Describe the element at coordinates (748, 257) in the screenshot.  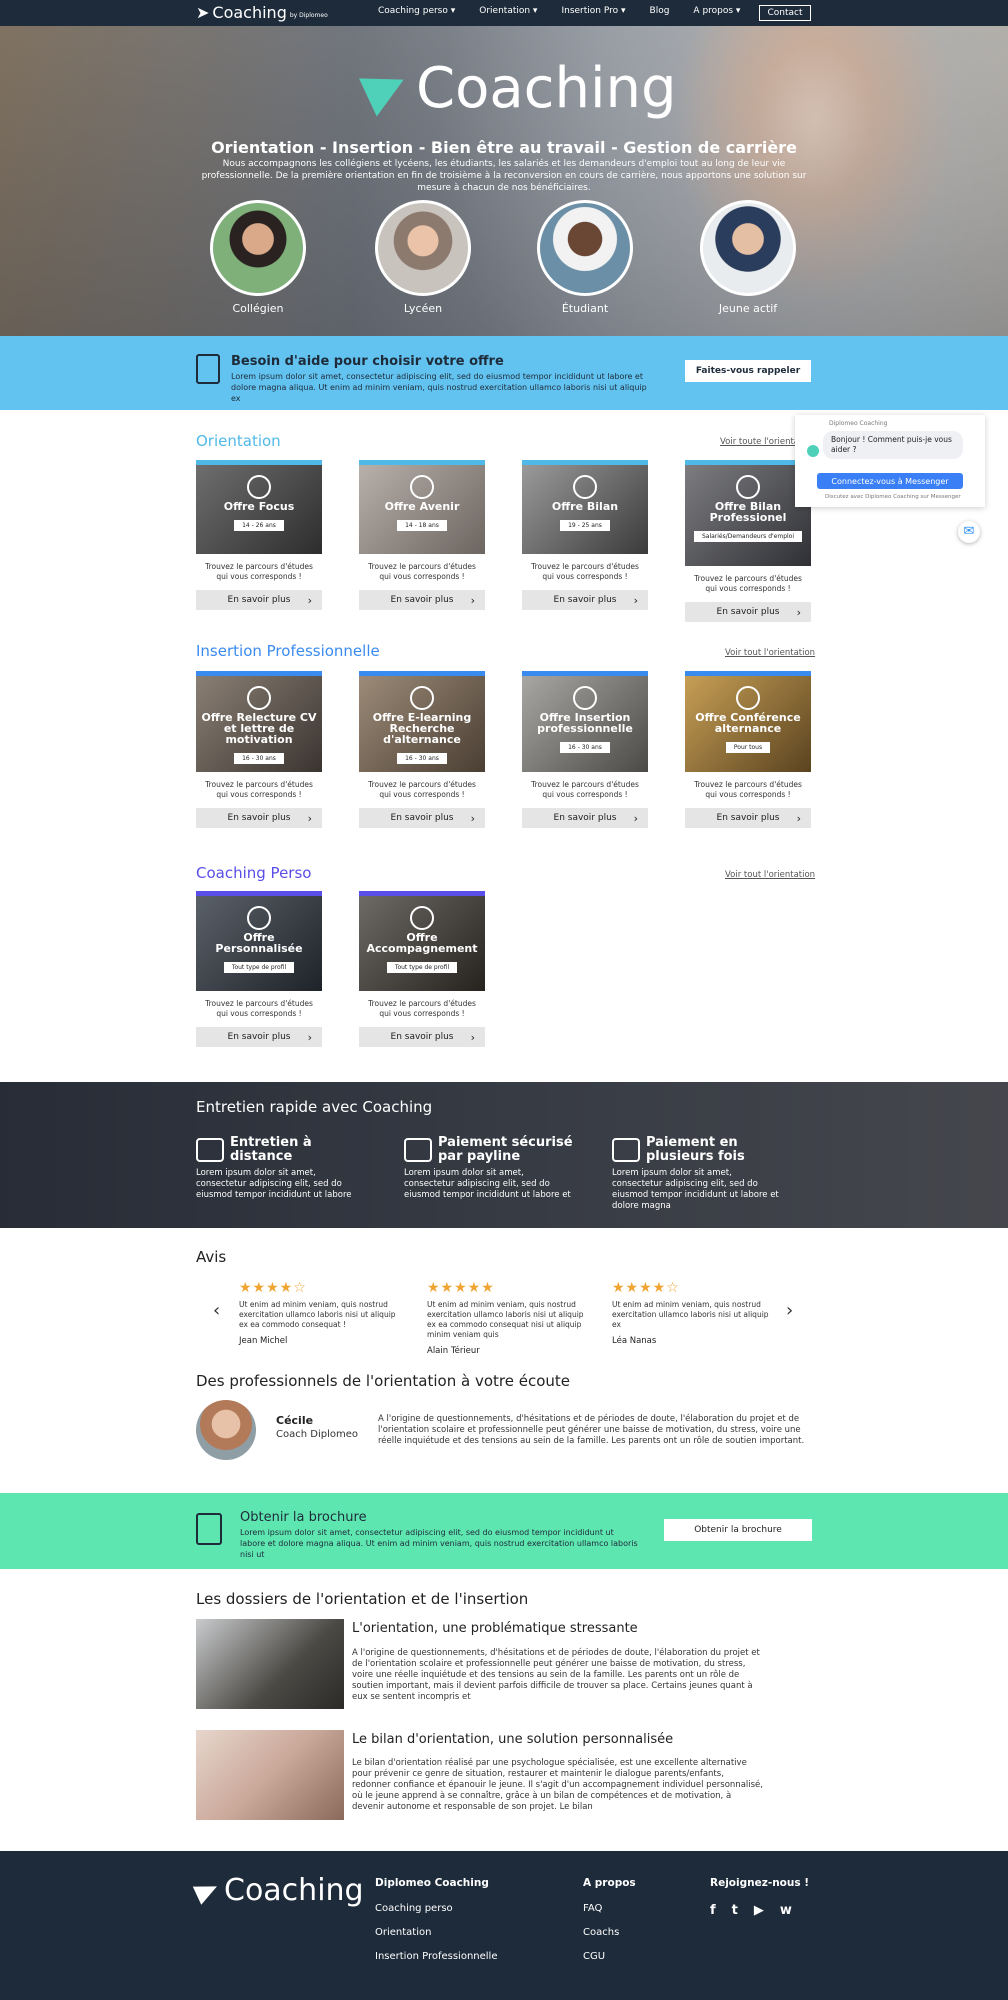
I see `persona-jeune-actif: Jeune actif` at that location.